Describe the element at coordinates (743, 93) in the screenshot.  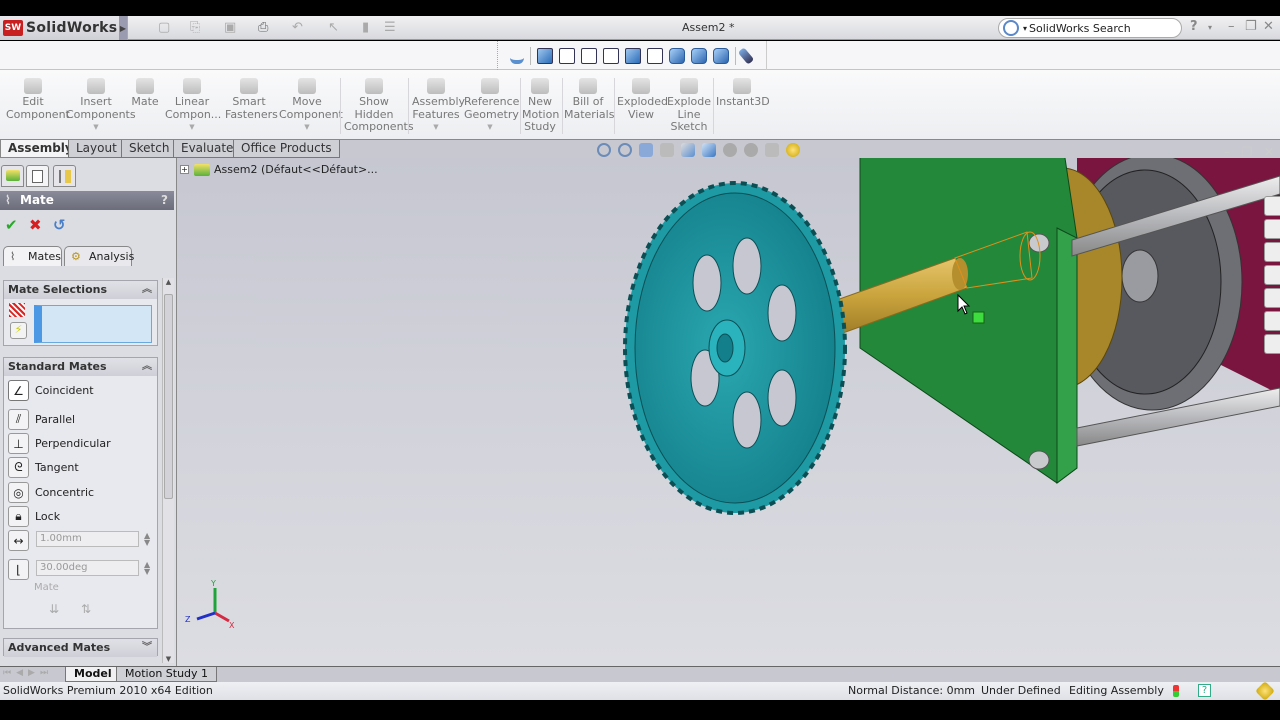
I see `instant3d-button: Instant3D` at that location.